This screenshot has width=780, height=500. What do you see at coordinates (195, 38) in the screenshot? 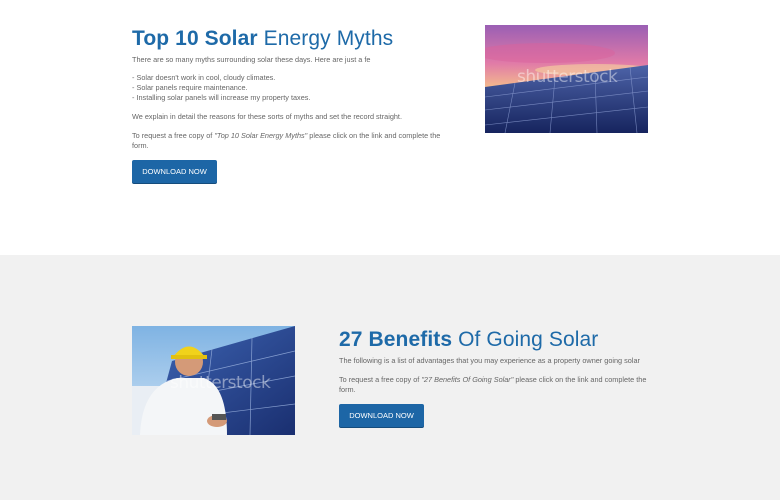
I see `myths-title-bold: Top 10 Solar` at bounding box center [195, 38].